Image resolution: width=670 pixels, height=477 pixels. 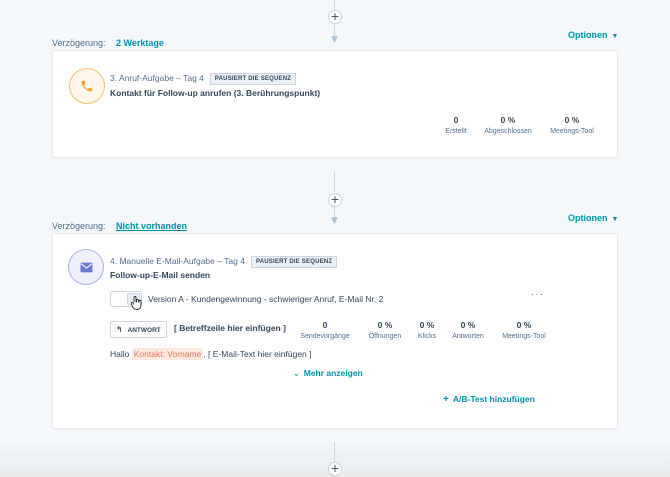 What do you see at coordinates (140, 43) in the screenshot?
I see `delay-value: 2 Werktage` at bounding box center [140, 43].